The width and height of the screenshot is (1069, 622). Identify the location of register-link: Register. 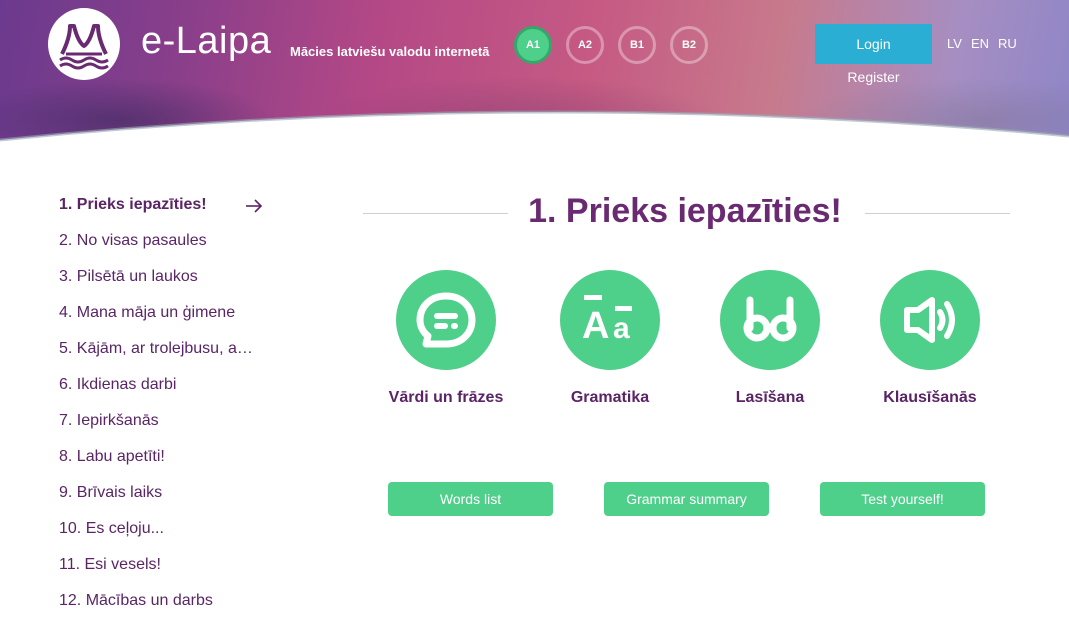
(873, 77).